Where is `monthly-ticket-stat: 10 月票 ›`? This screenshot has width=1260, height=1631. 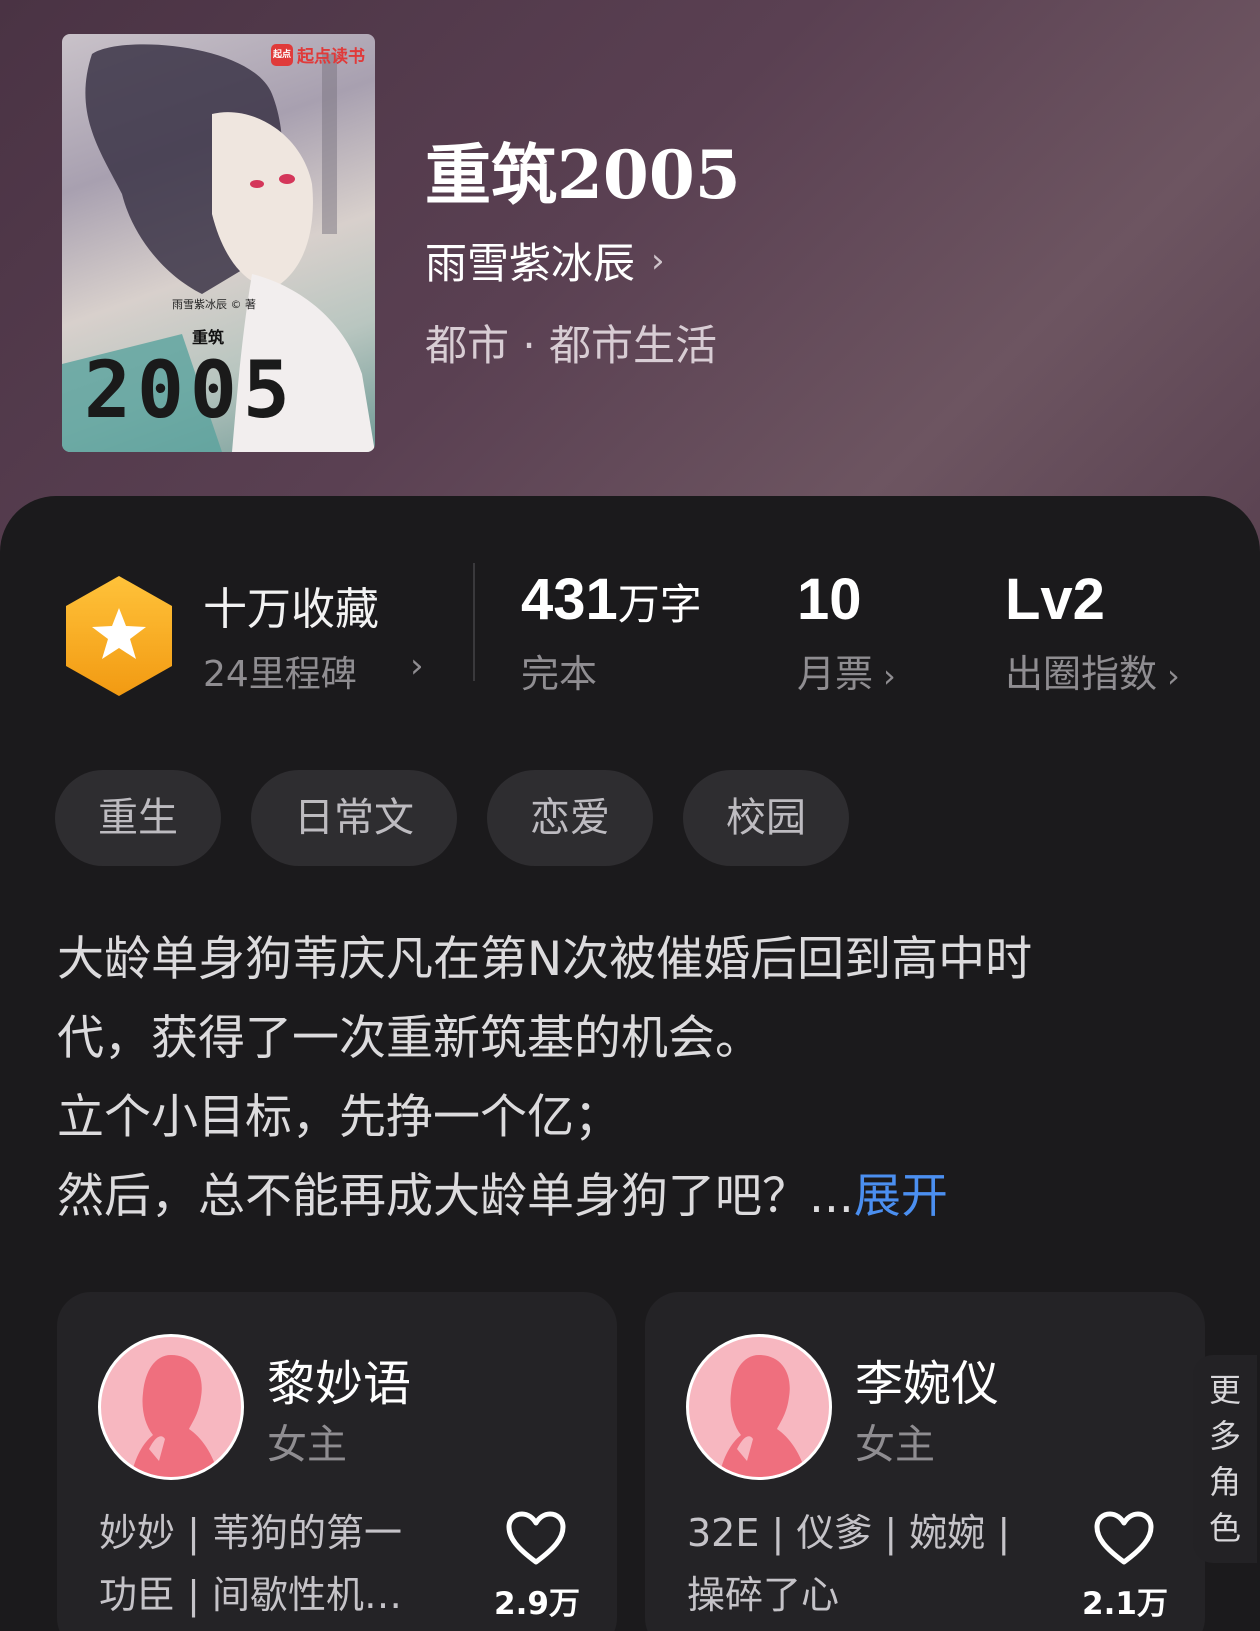
monthly-ticket-stat: 10 月票 › is located at coordinates (846, 632).